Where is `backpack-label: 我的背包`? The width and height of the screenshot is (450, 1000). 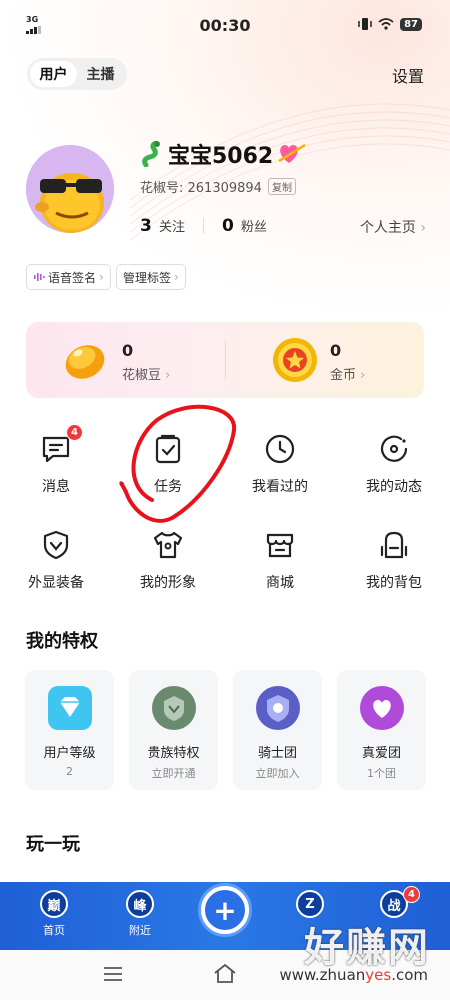 backpack-label: 我的背包 is located at coordinates (394, 583).